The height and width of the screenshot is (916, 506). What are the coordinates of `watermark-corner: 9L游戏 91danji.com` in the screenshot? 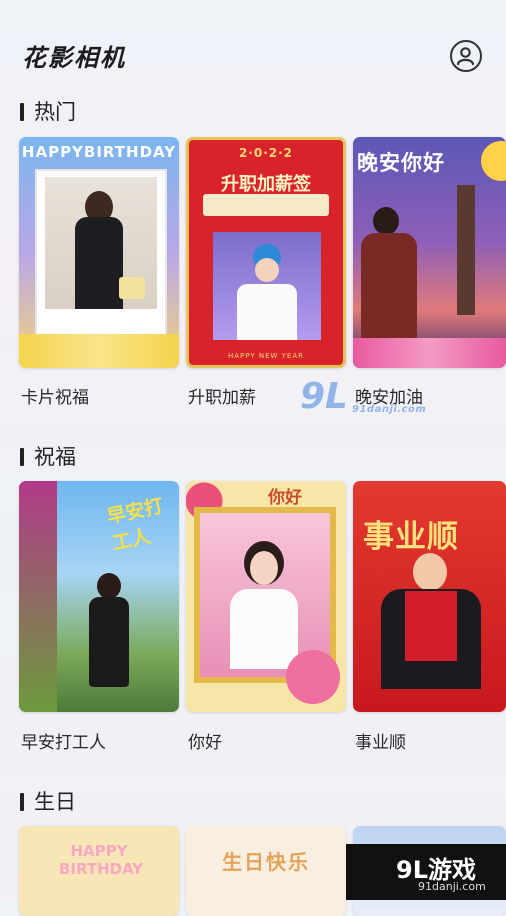 It's located at (426, 872).